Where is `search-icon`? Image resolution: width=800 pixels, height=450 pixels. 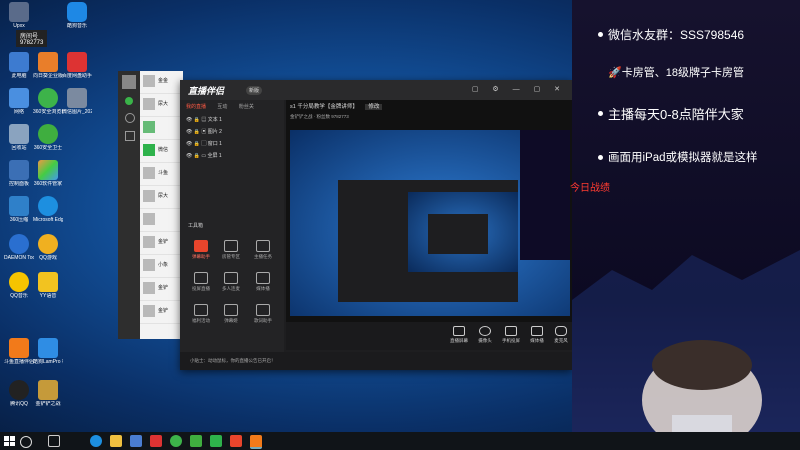 search-icon is located at coordinates (26, 442).